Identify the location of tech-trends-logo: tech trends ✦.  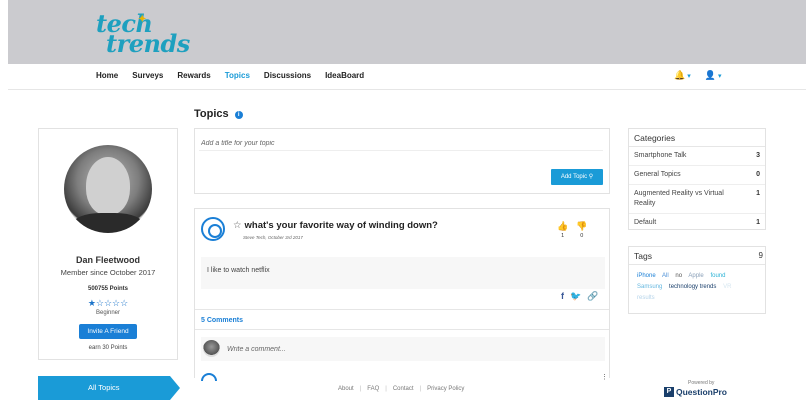
(143, 35).